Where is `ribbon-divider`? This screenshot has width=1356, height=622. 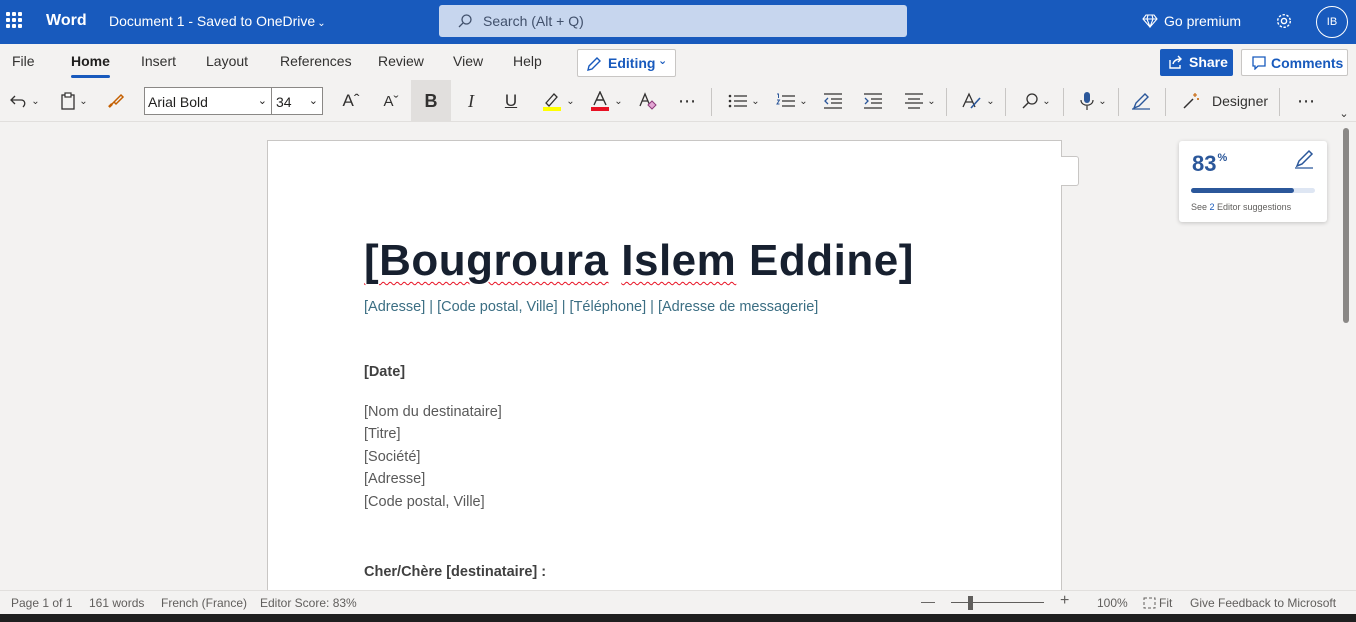 ribbon-divider is located at coordinates (711, 102).